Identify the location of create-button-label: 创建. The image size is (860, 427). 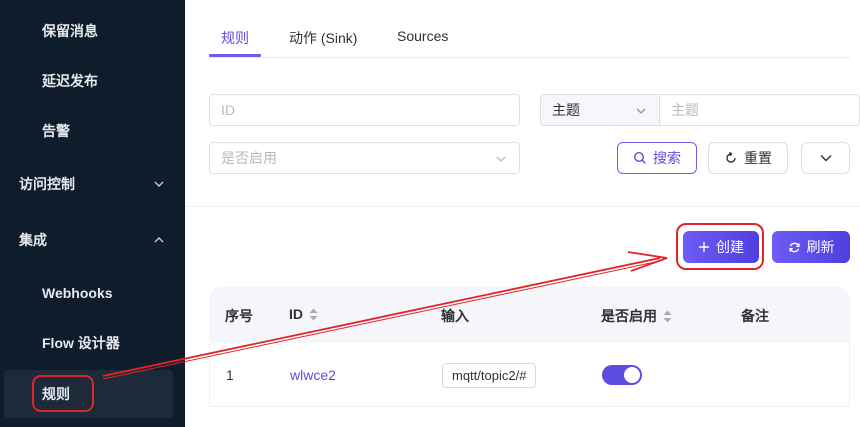
(730, 247).